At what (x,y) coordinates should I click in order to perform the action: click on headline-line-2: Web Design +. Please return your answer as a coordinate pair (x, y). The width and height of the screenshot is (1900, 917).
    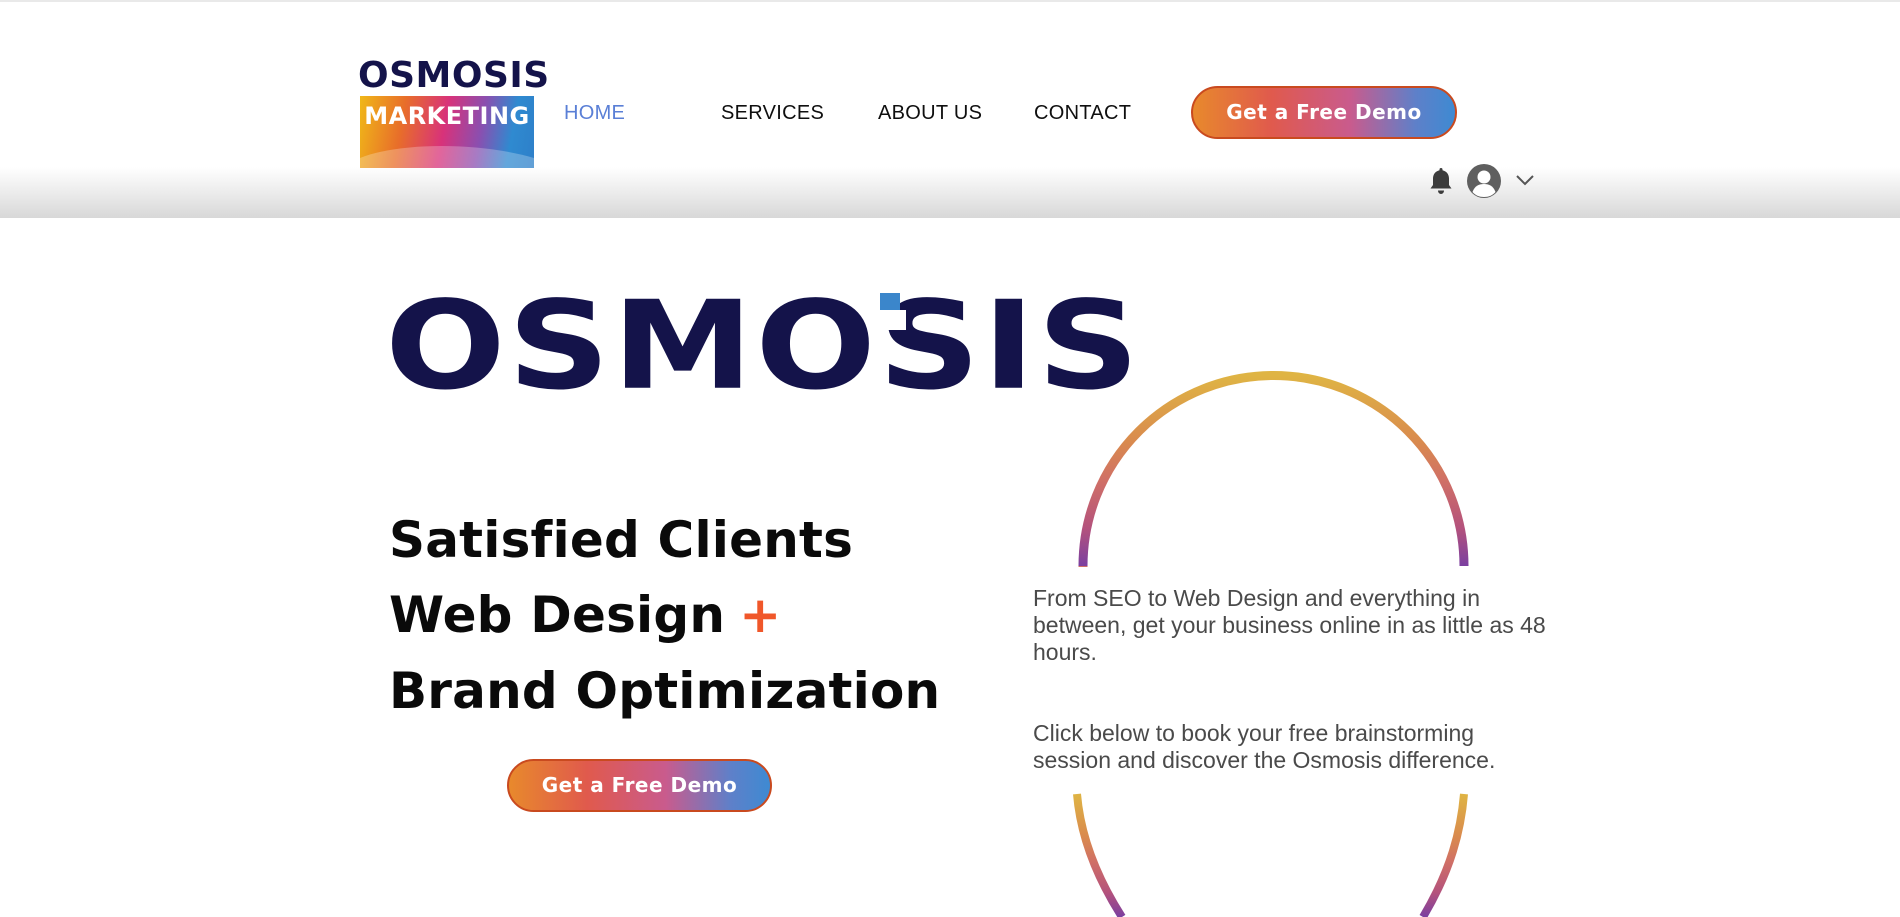
    Looking at the image, I should click on (585, 615).